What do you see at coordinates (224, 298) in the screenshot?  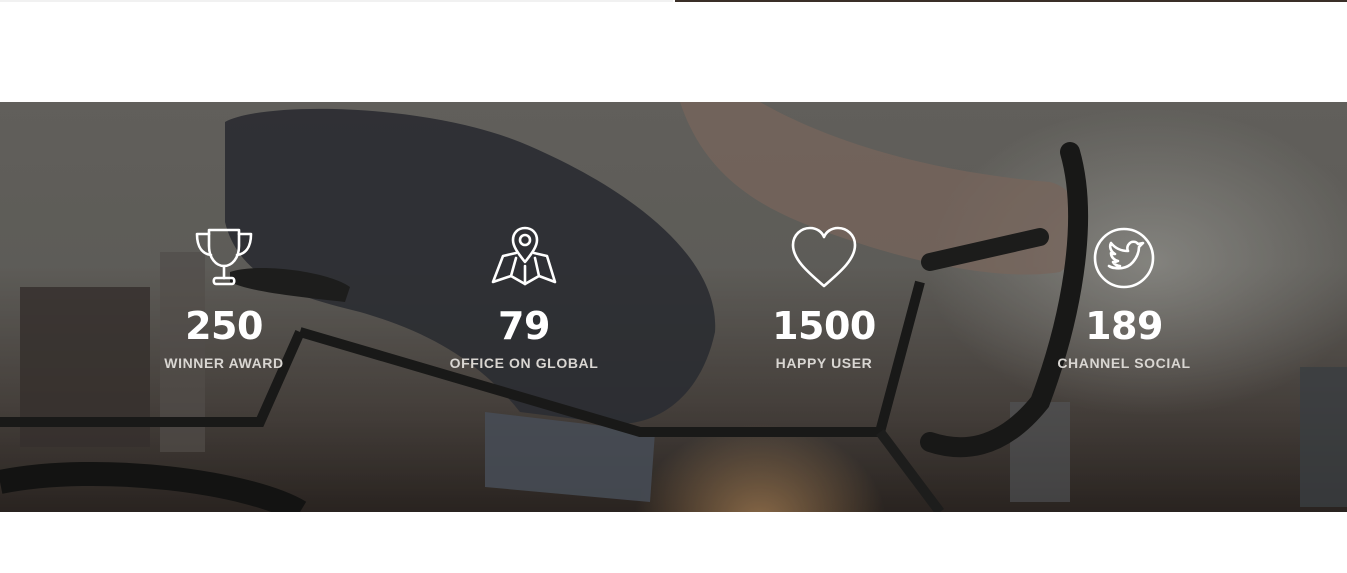 I see `stat-winner-award: 250 WINNER AWARD` at bounding box center [224, 298].